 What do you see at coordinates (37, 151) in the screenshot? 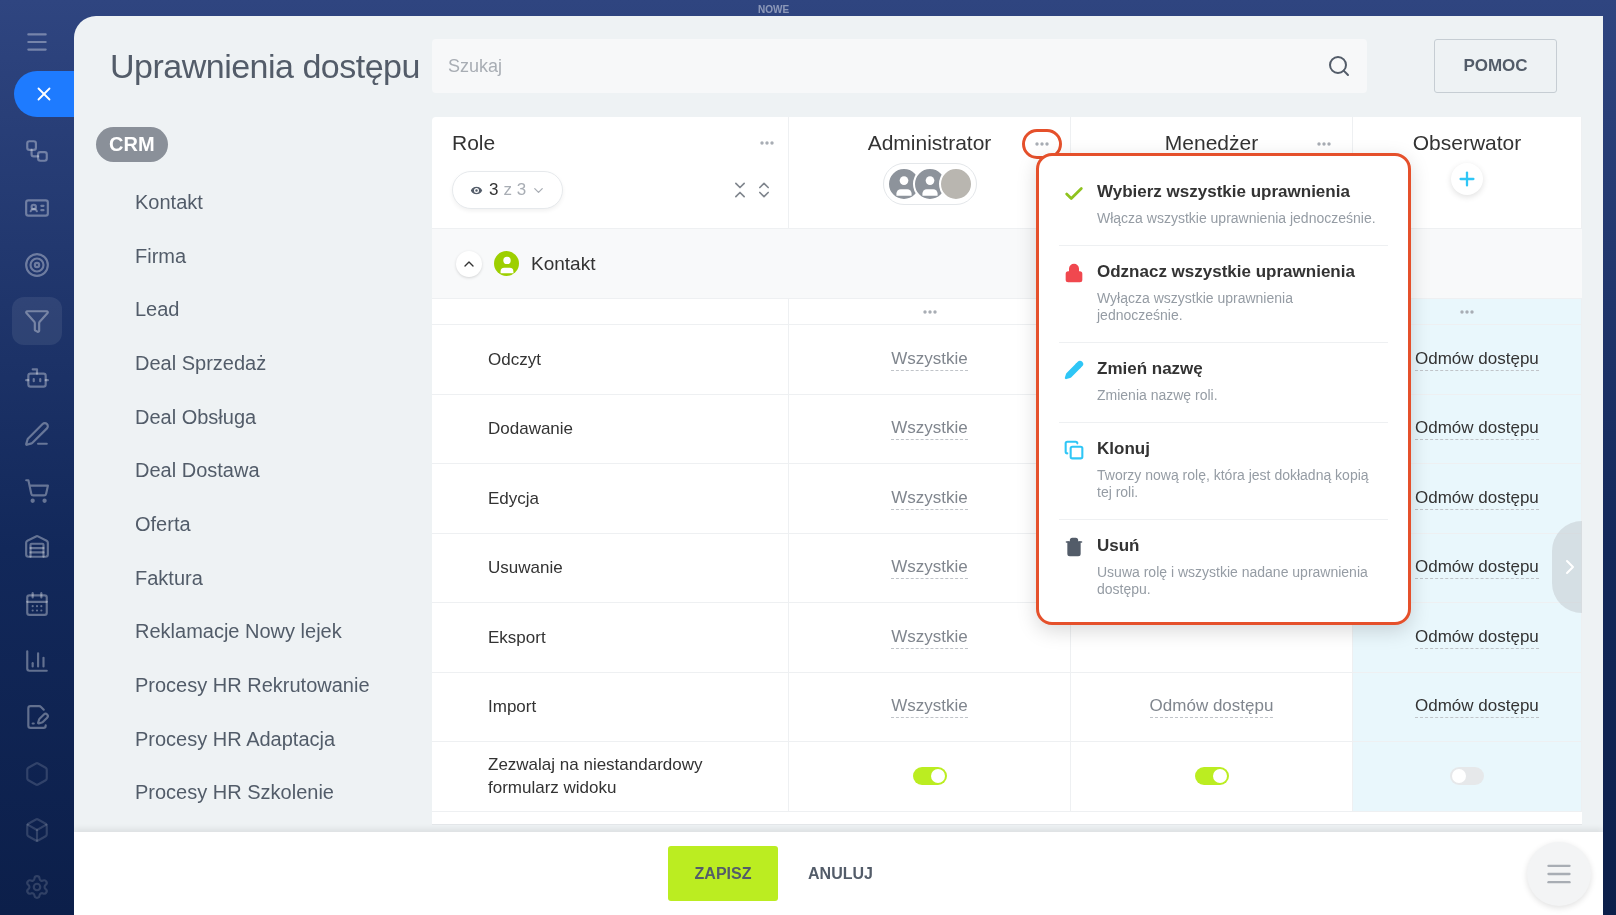
I see `nodes-icon` at bounding box center [37, 151].